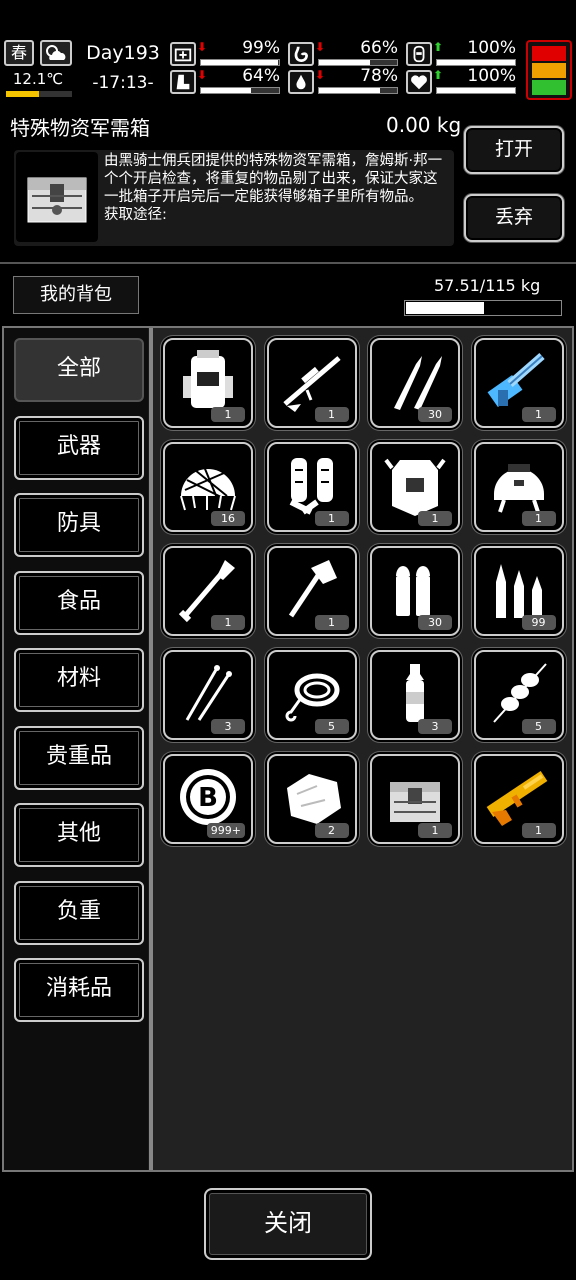 The height and width of the screenshot is (1280, 576). I want to click on time-label: -17:13-, so click(123, 83).